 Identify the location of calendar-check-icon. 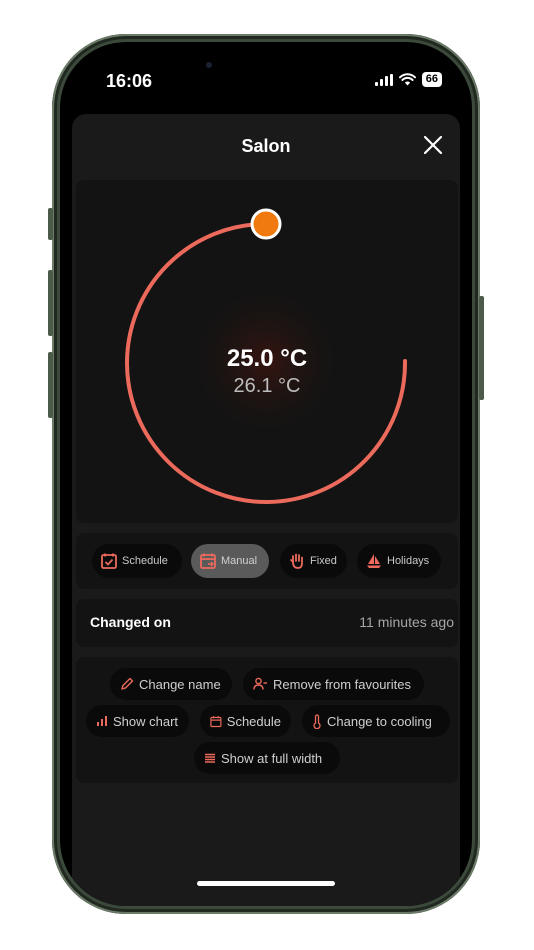
(109, 561).